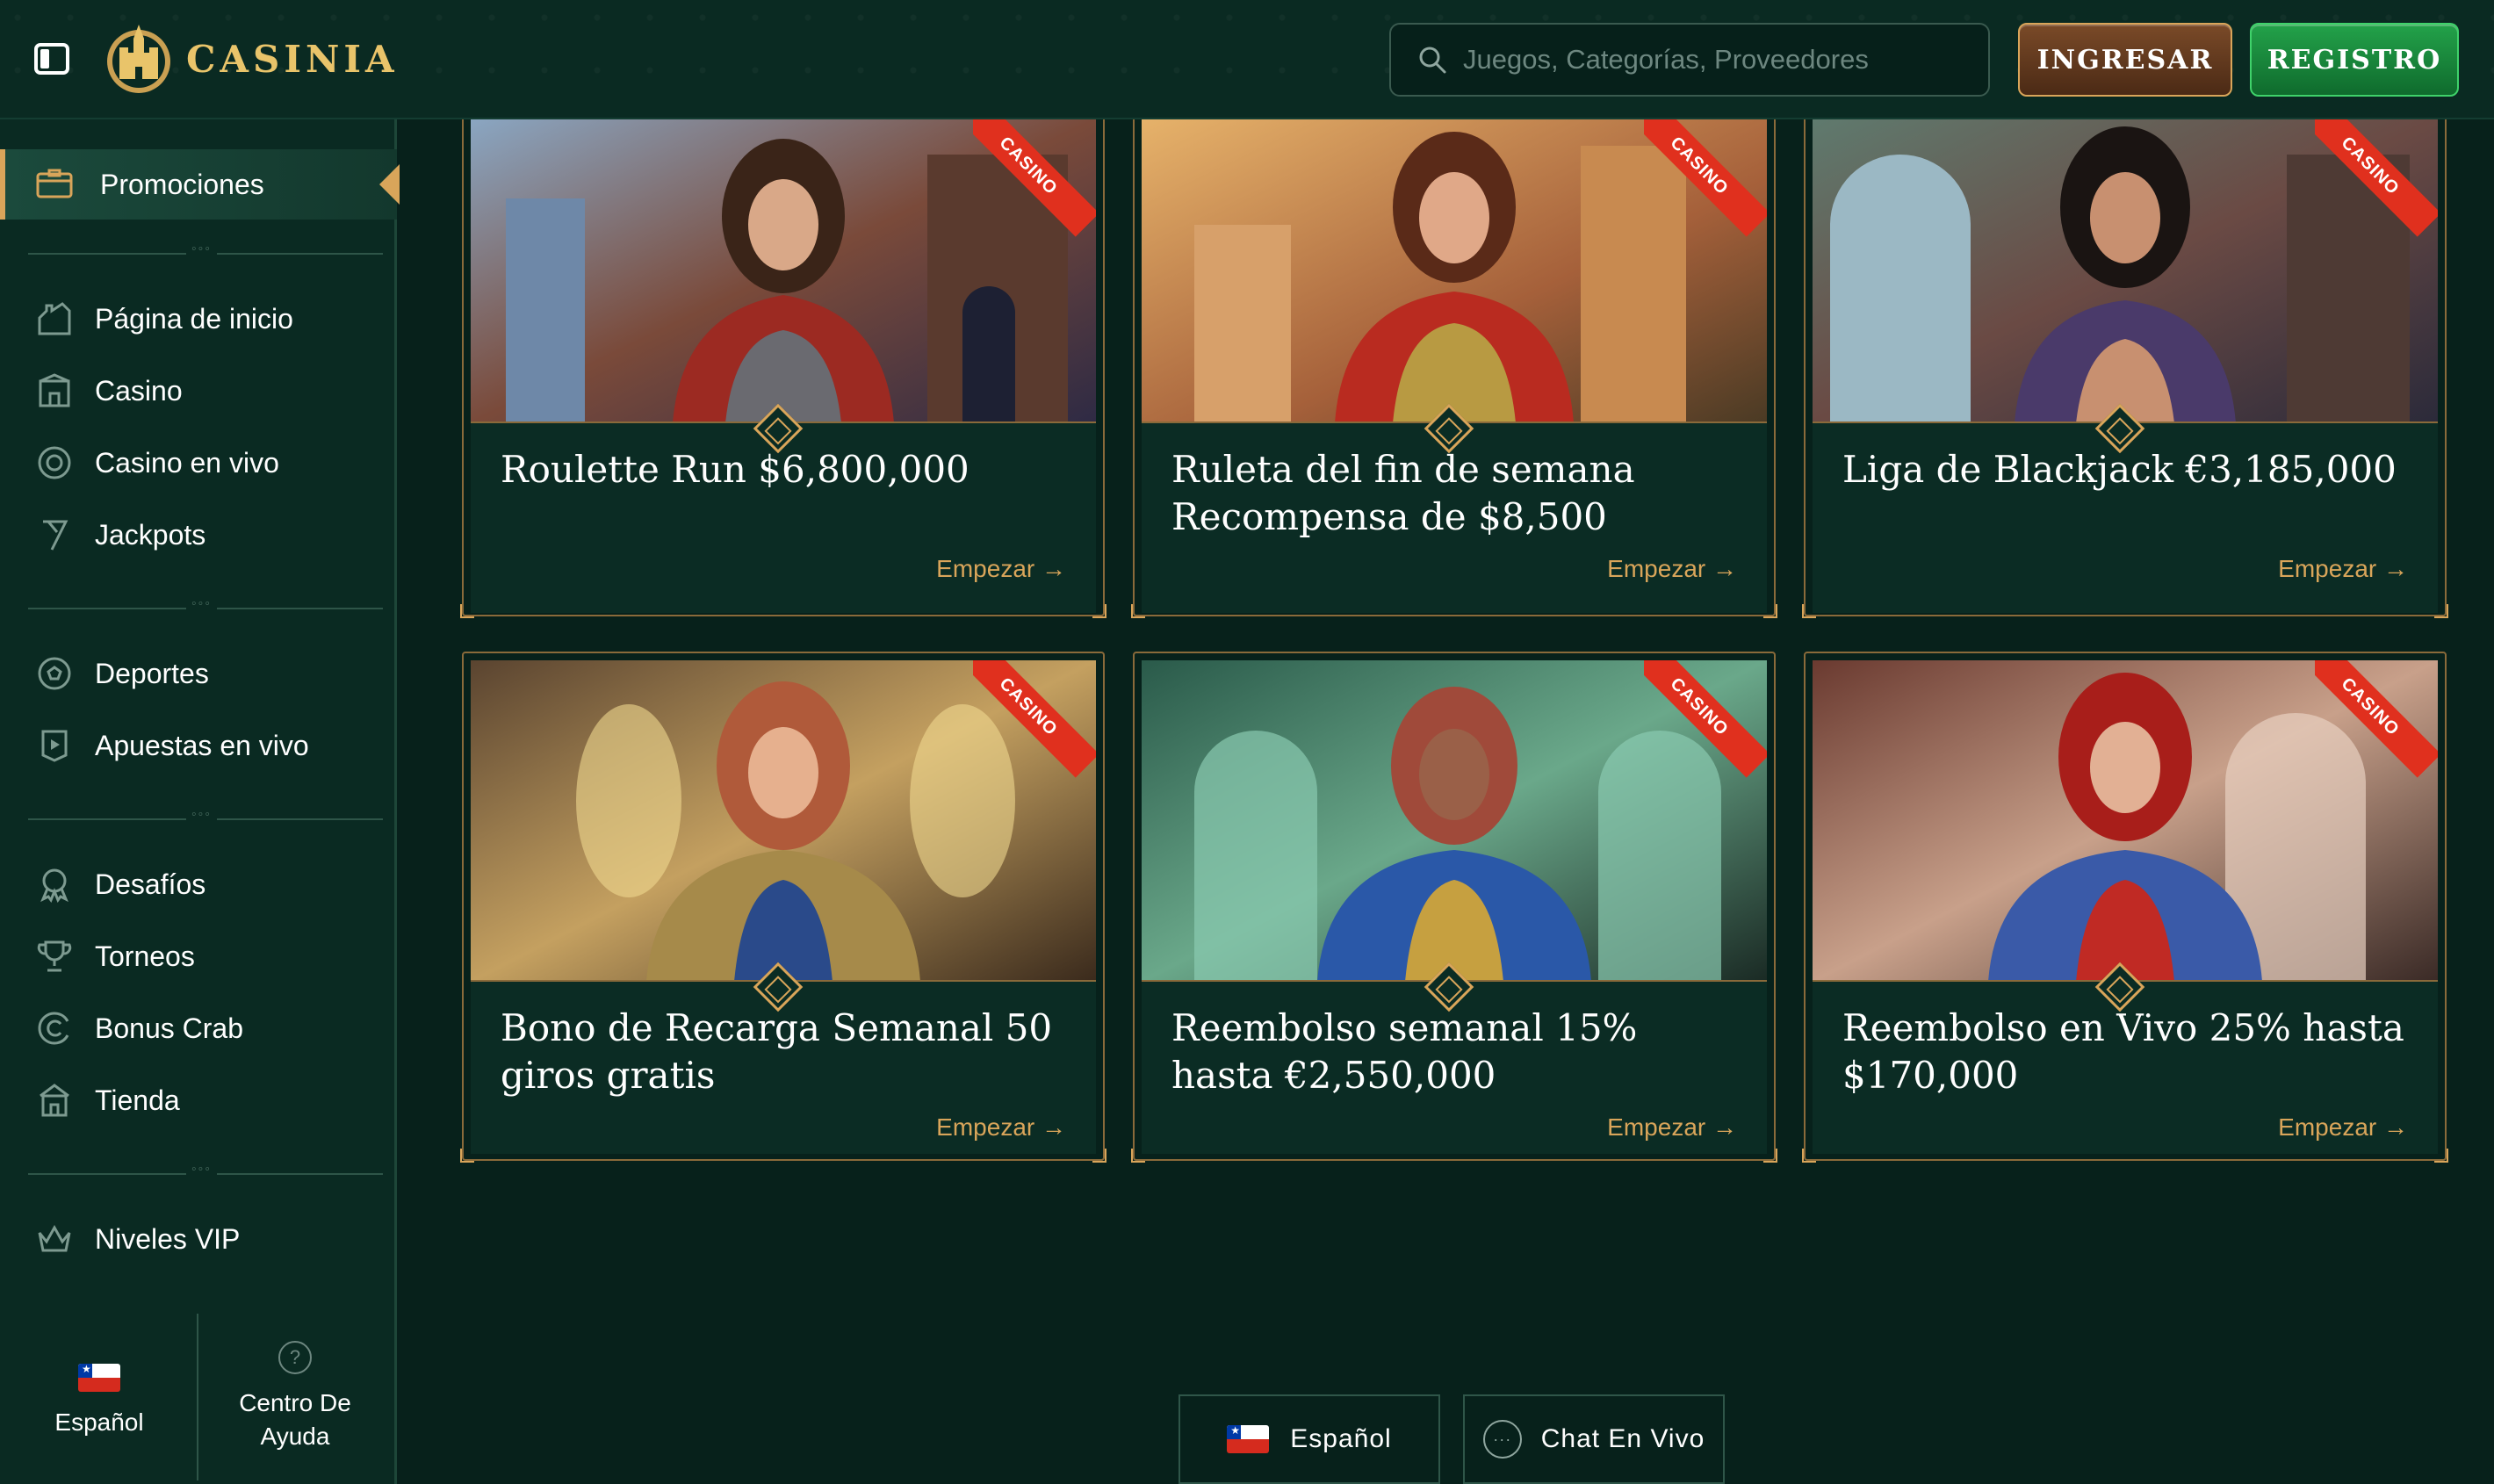 This screenshot has width=2494, height=1484. I want to click on top-header: CASINIA INGRESAR REGISTRO, so click(1247, 59).